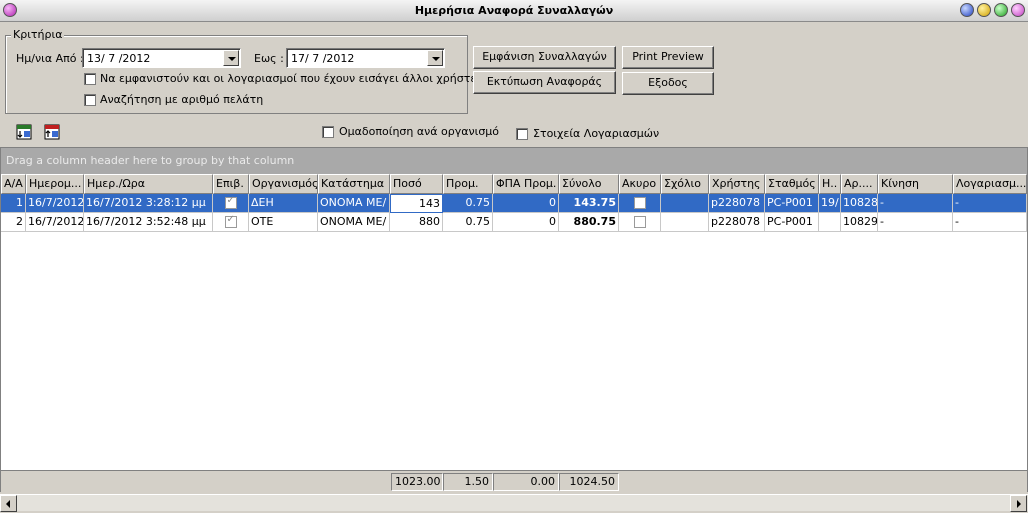  Describe the element at coordinates (967, 10) in the screenshot. I see `minimize-button` at that location.